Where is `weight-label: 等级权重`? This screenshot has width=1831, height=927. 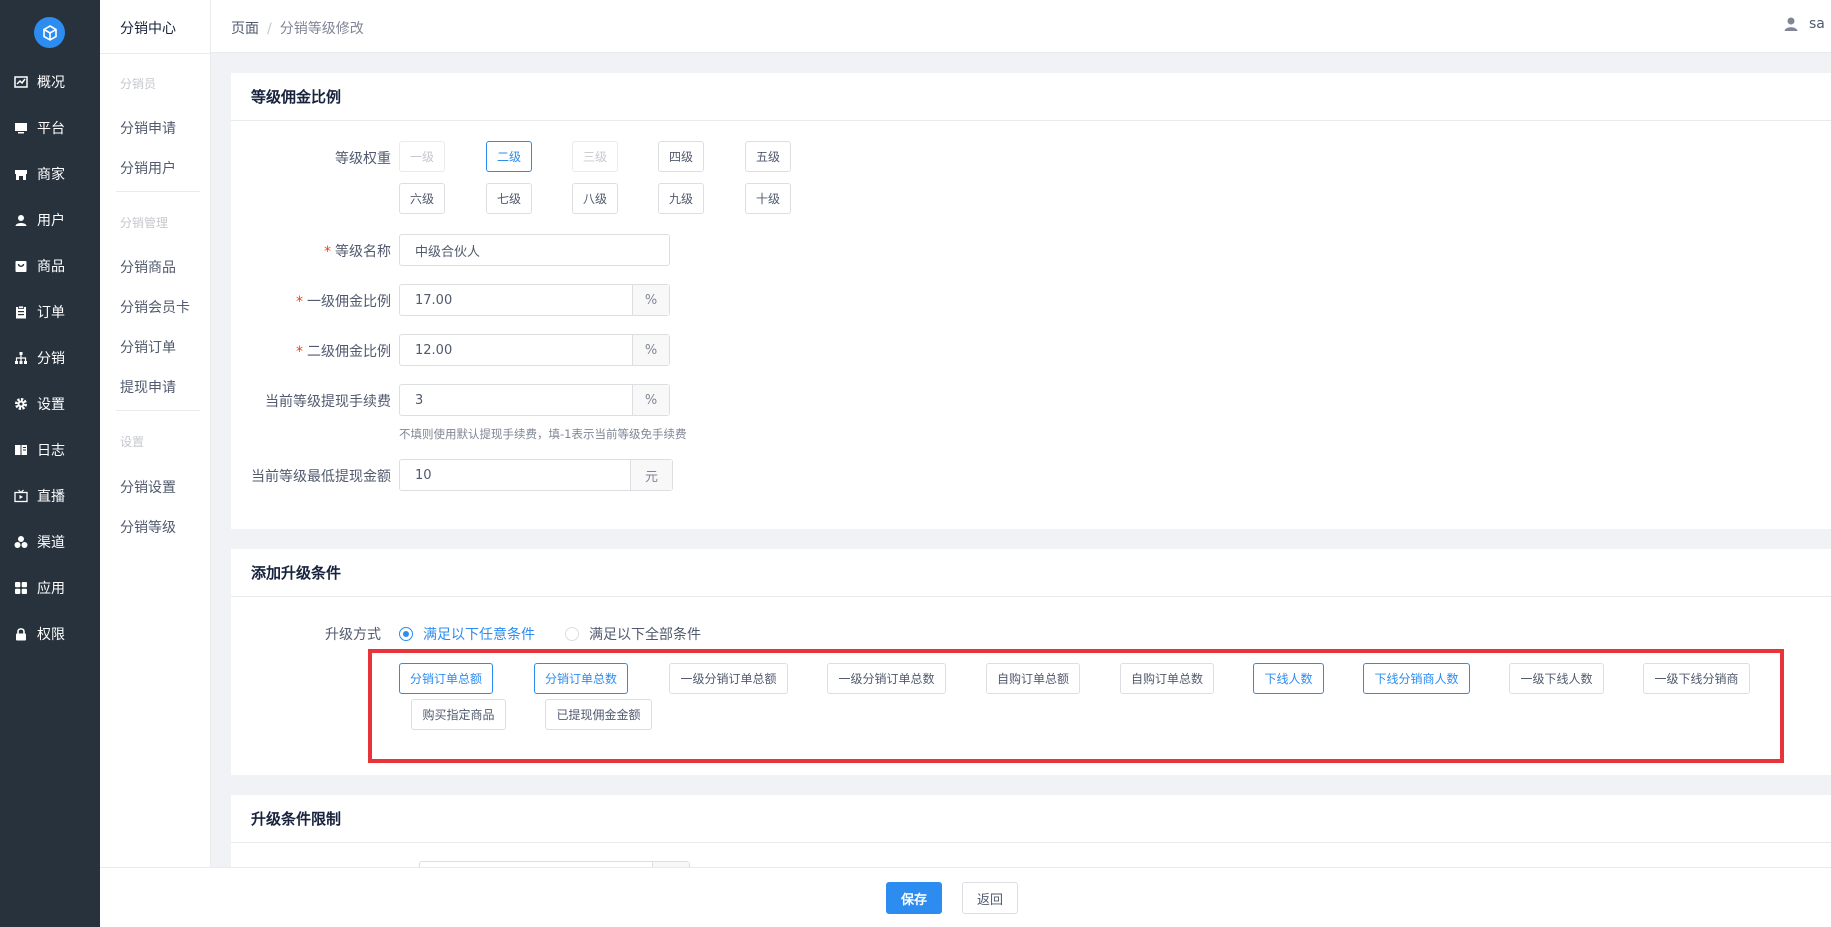
weight-label: 等级权重 is located at coordinates (363, 159).